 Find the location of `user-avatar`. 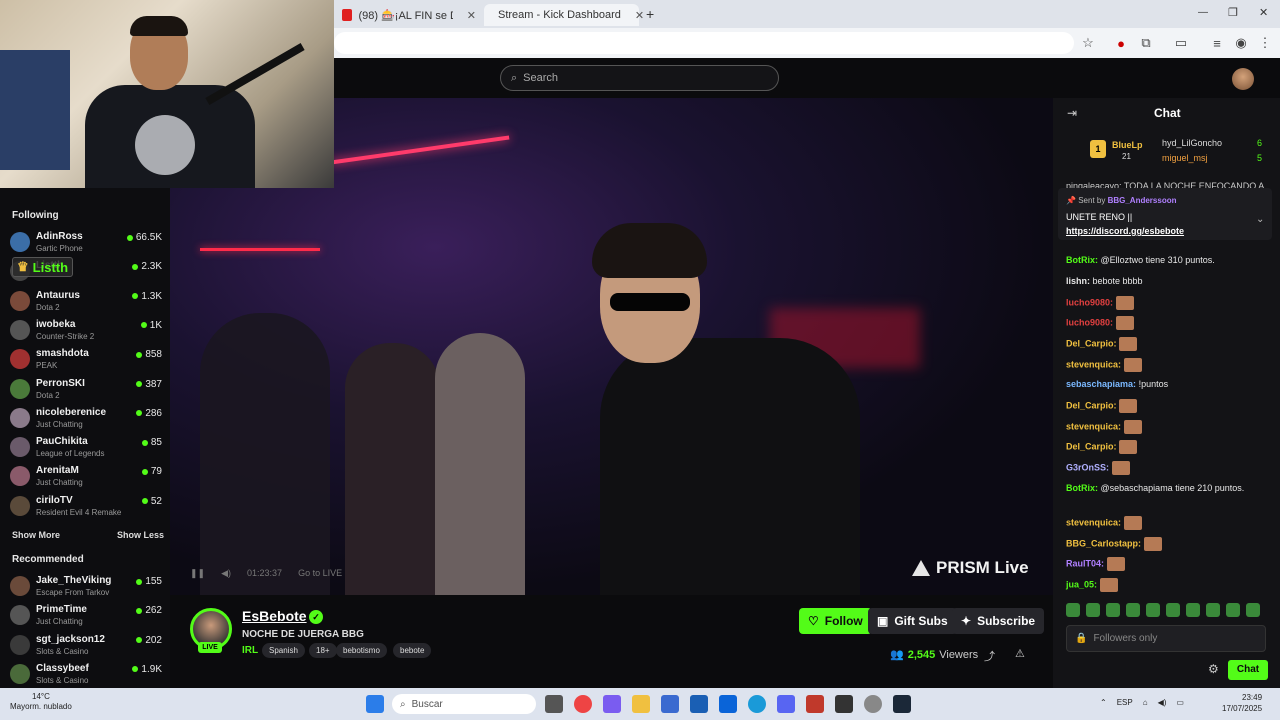

user-avatar is located at coordinates (1243, 79).